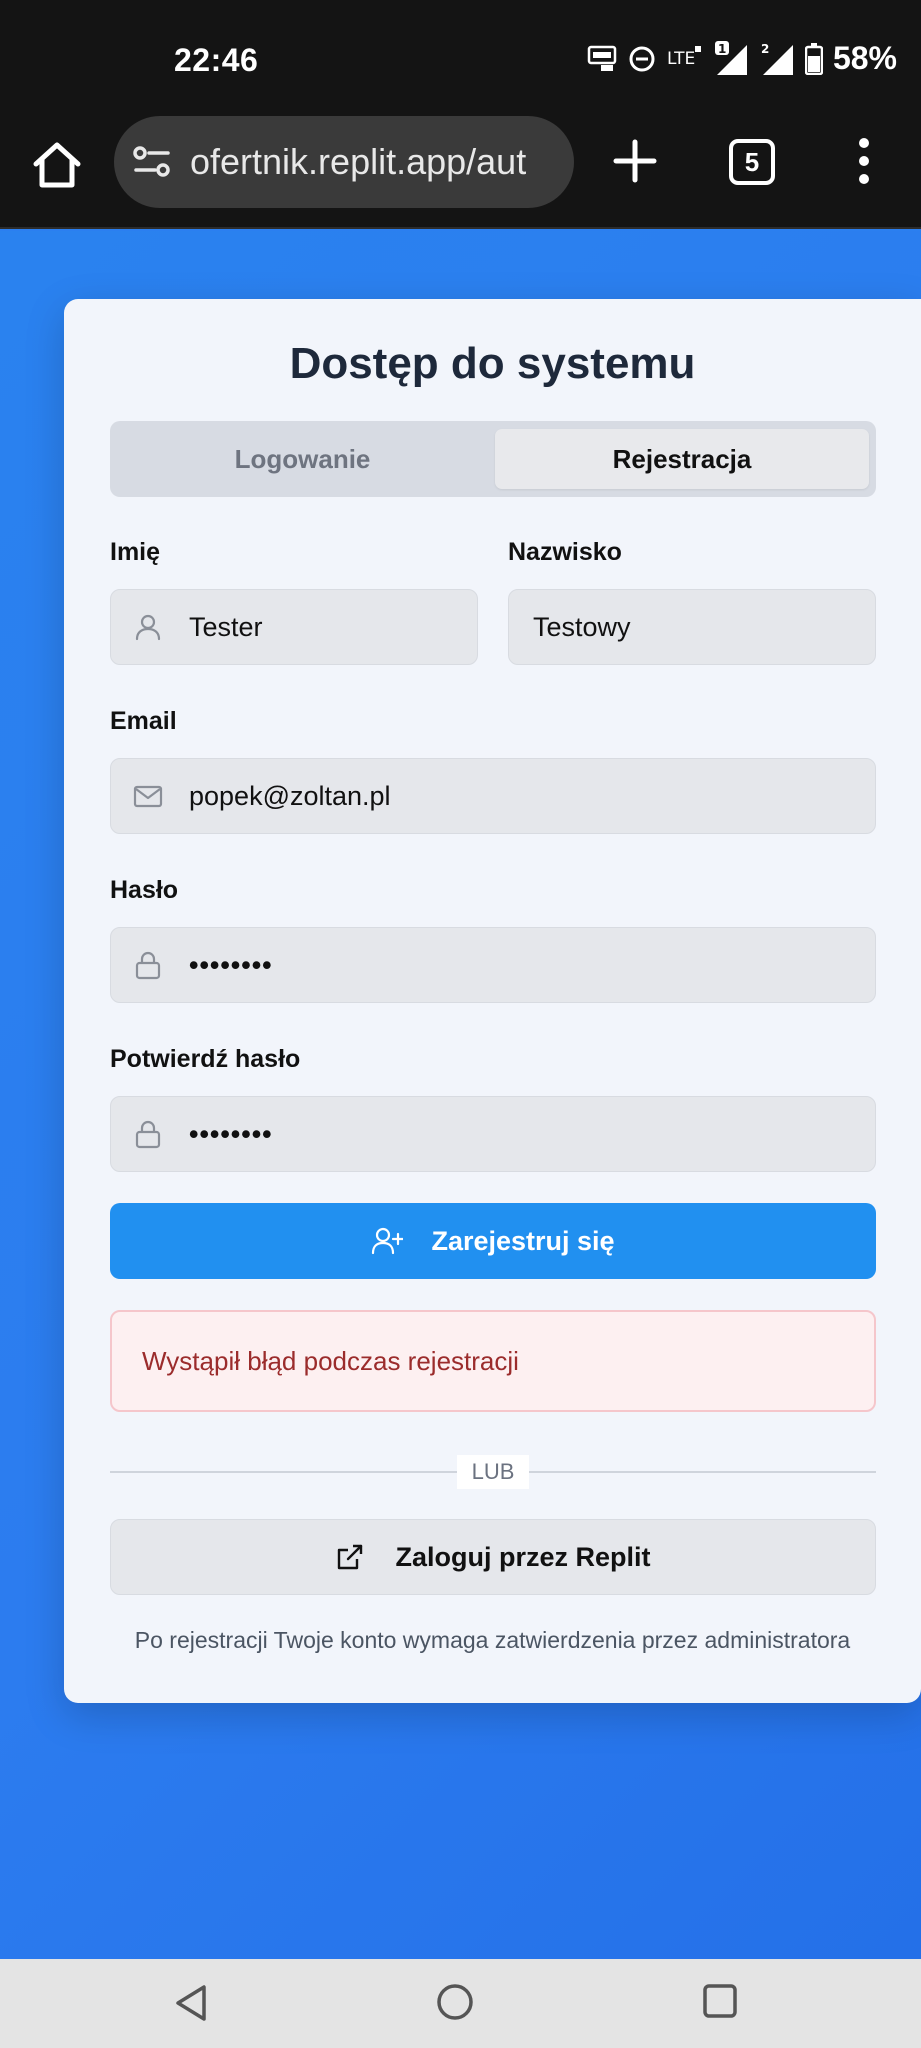  Describe the element at coordinates (692, 627) in the screenshot. I see `last-name-field: Testowy` at that location.